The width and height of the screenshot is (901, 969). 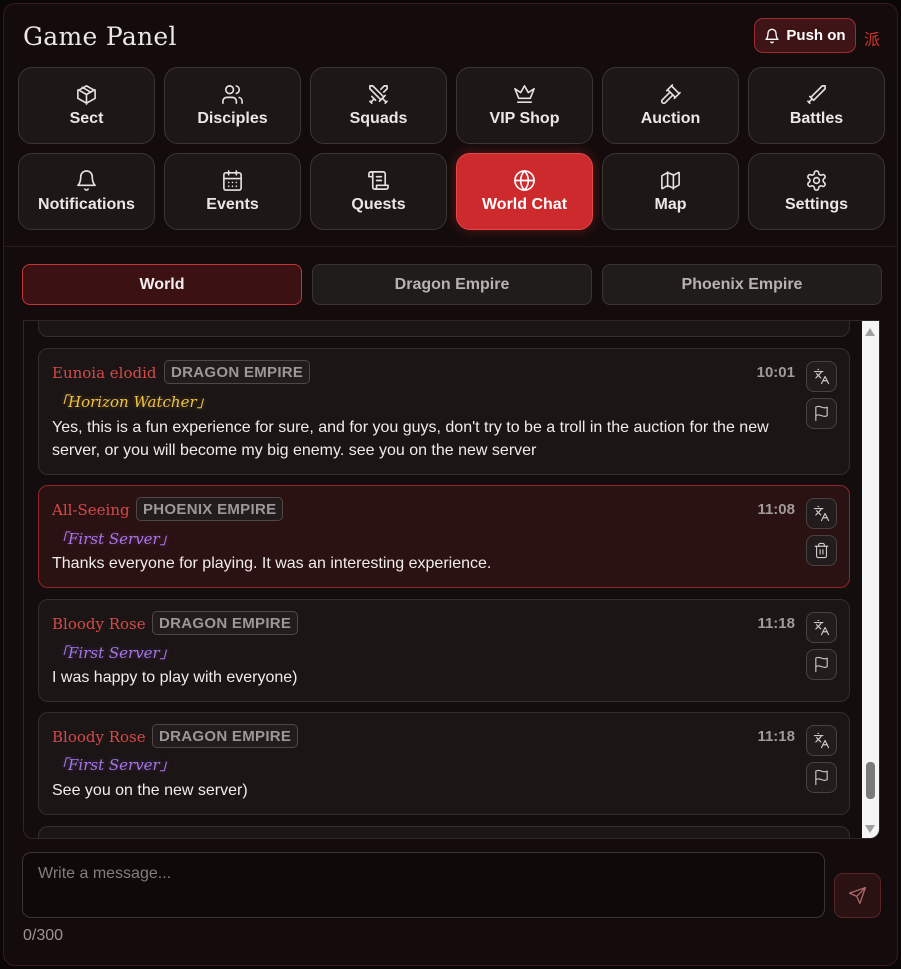 I want to click on nav-label: Quests, so click(x=378, y=204).